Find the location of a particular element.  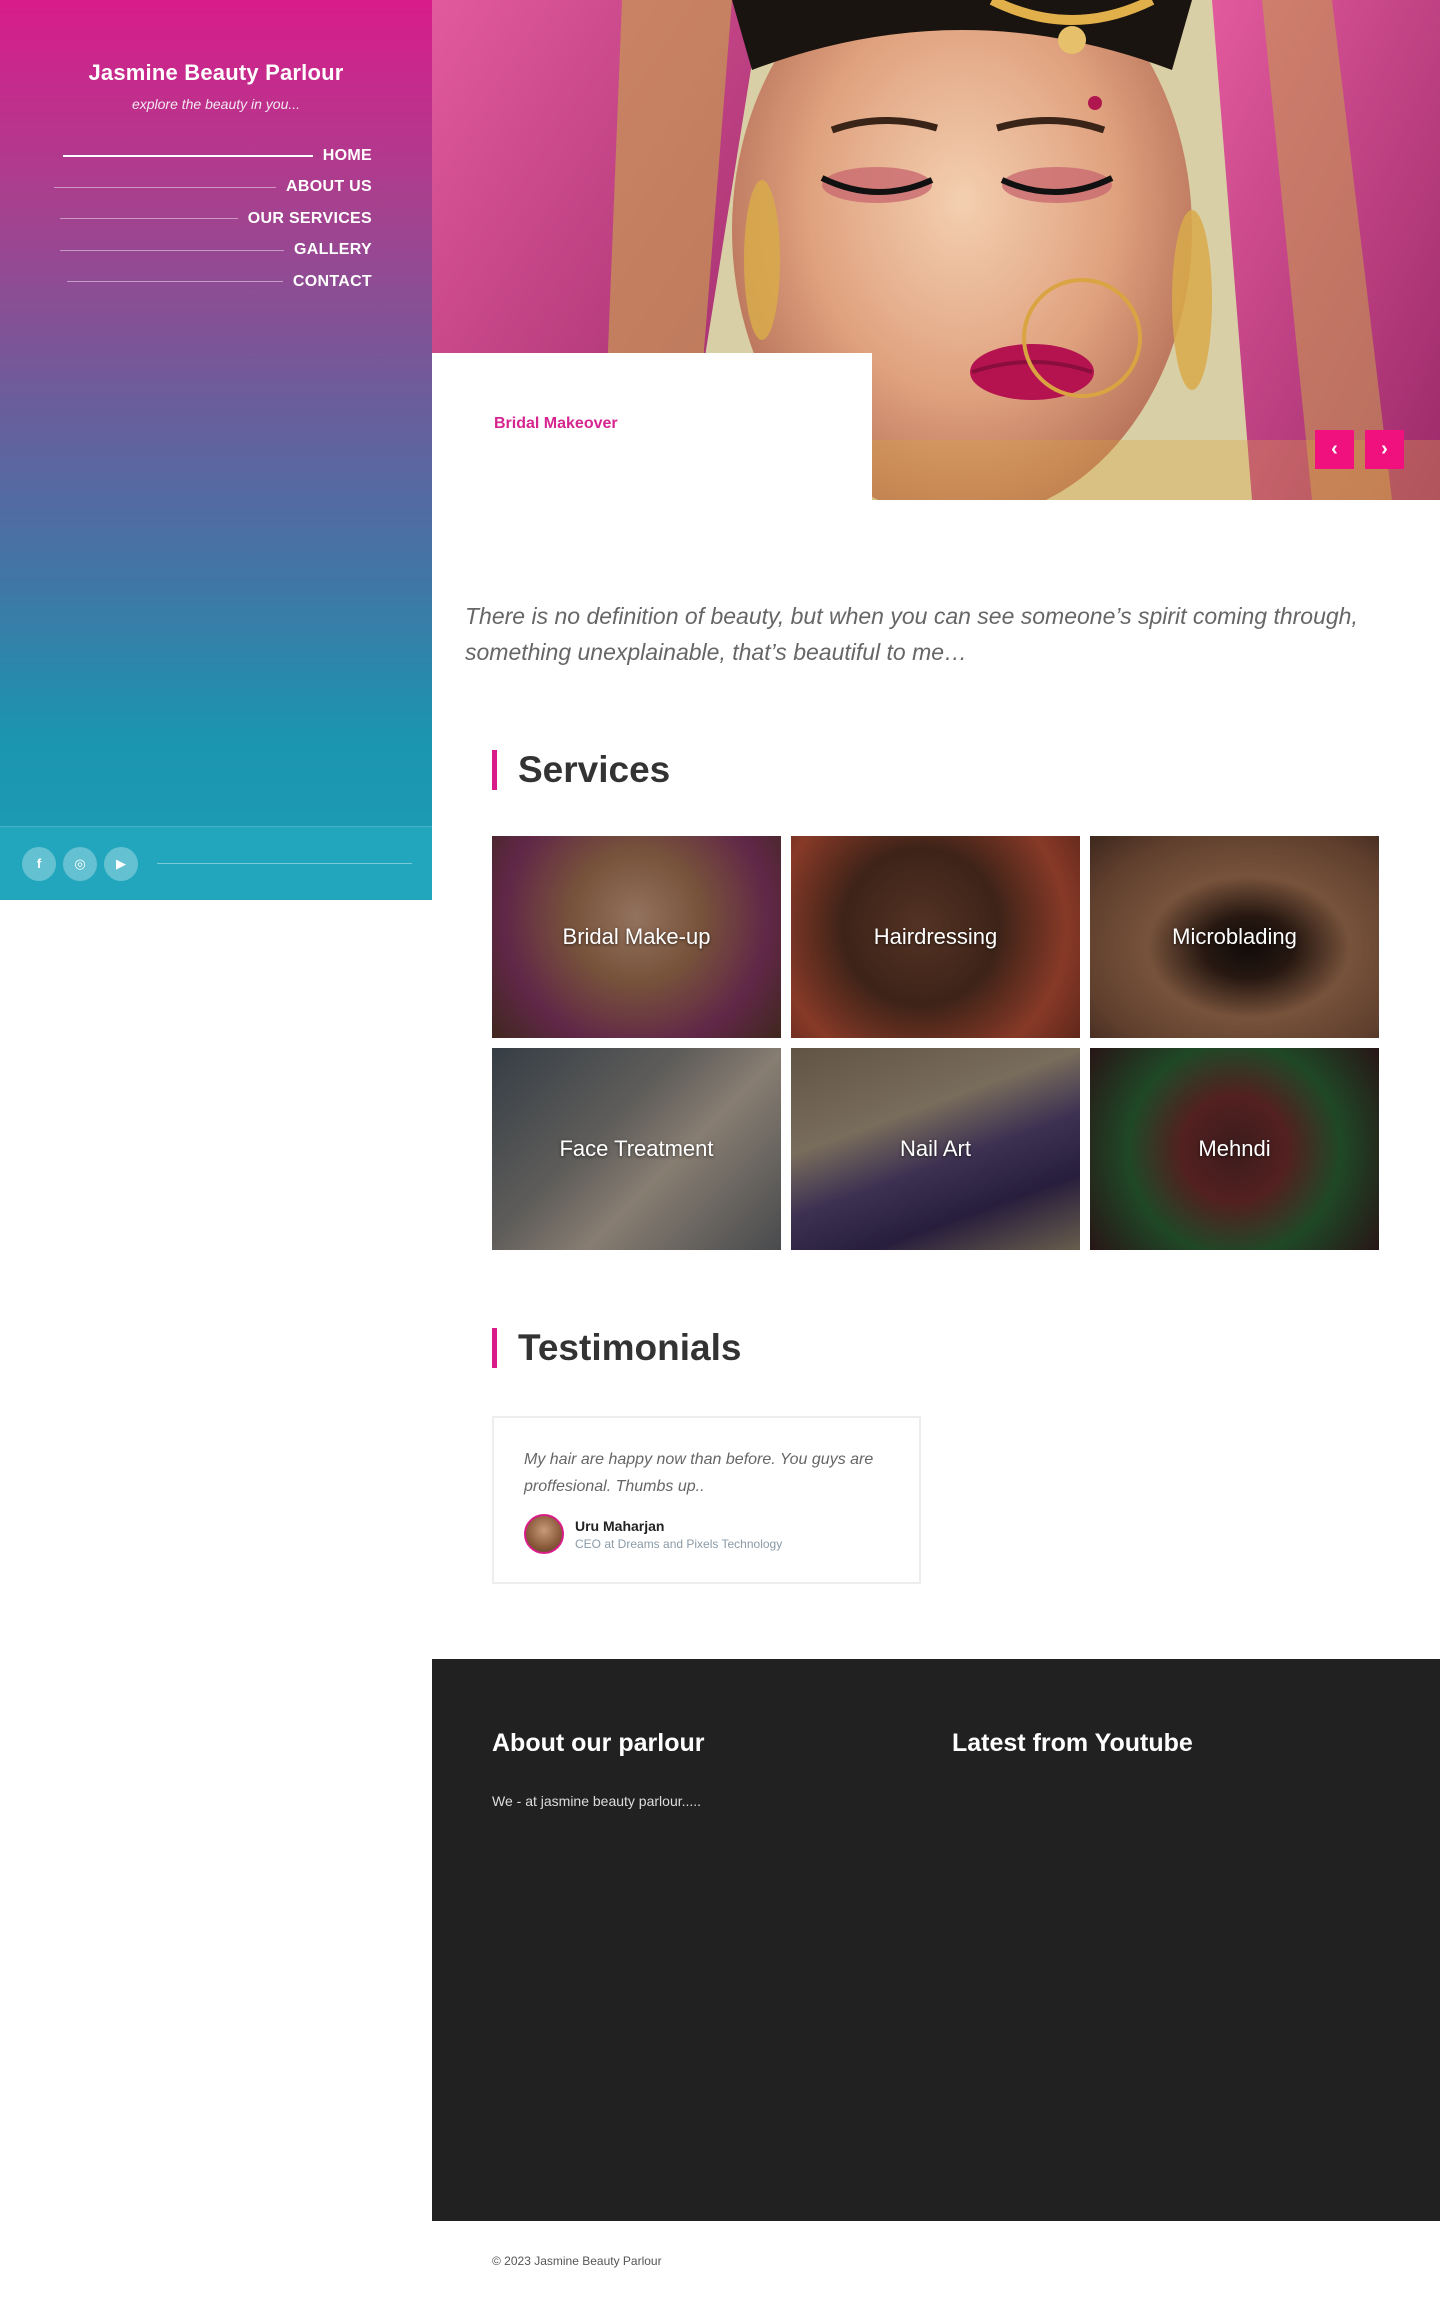

service-label: Face Treatment is located at coordinates (636, 1148).